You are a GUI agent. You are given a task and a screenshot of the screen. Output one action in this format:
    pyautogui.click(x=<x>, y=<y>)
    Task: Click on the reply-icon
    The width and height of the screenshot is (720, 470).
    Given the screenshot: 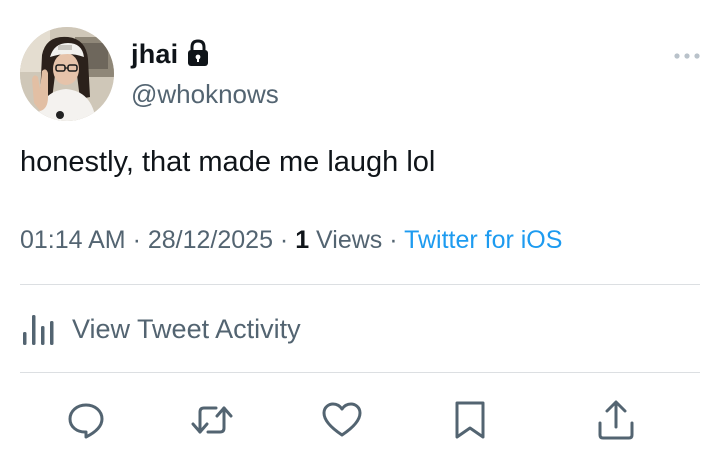 What is the action you would take?
    pyautogui.click(x=86, y=421)
    